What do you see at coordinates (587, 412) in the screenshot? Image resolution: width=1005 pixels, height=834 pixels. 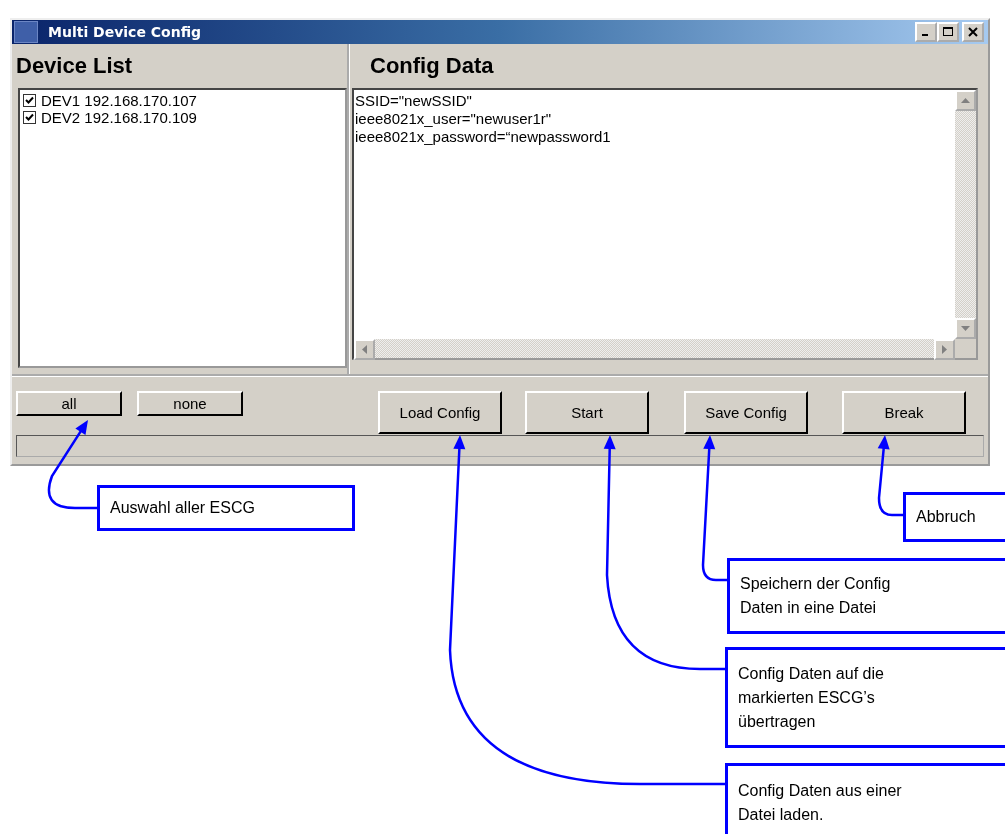 I see `push-button: Start` at bounding box center [587, 412].